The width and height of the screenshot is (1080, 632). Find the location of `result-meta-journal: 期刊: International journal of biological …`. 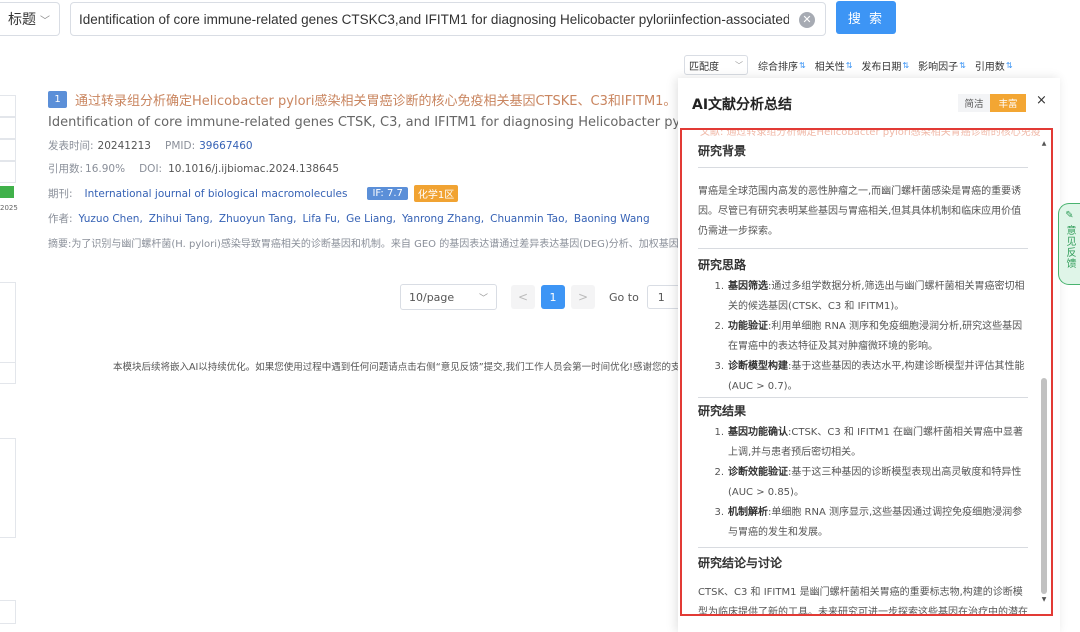

result-meta-journal: 期刊: International journal of biological … is located at coordinates (363, 193).